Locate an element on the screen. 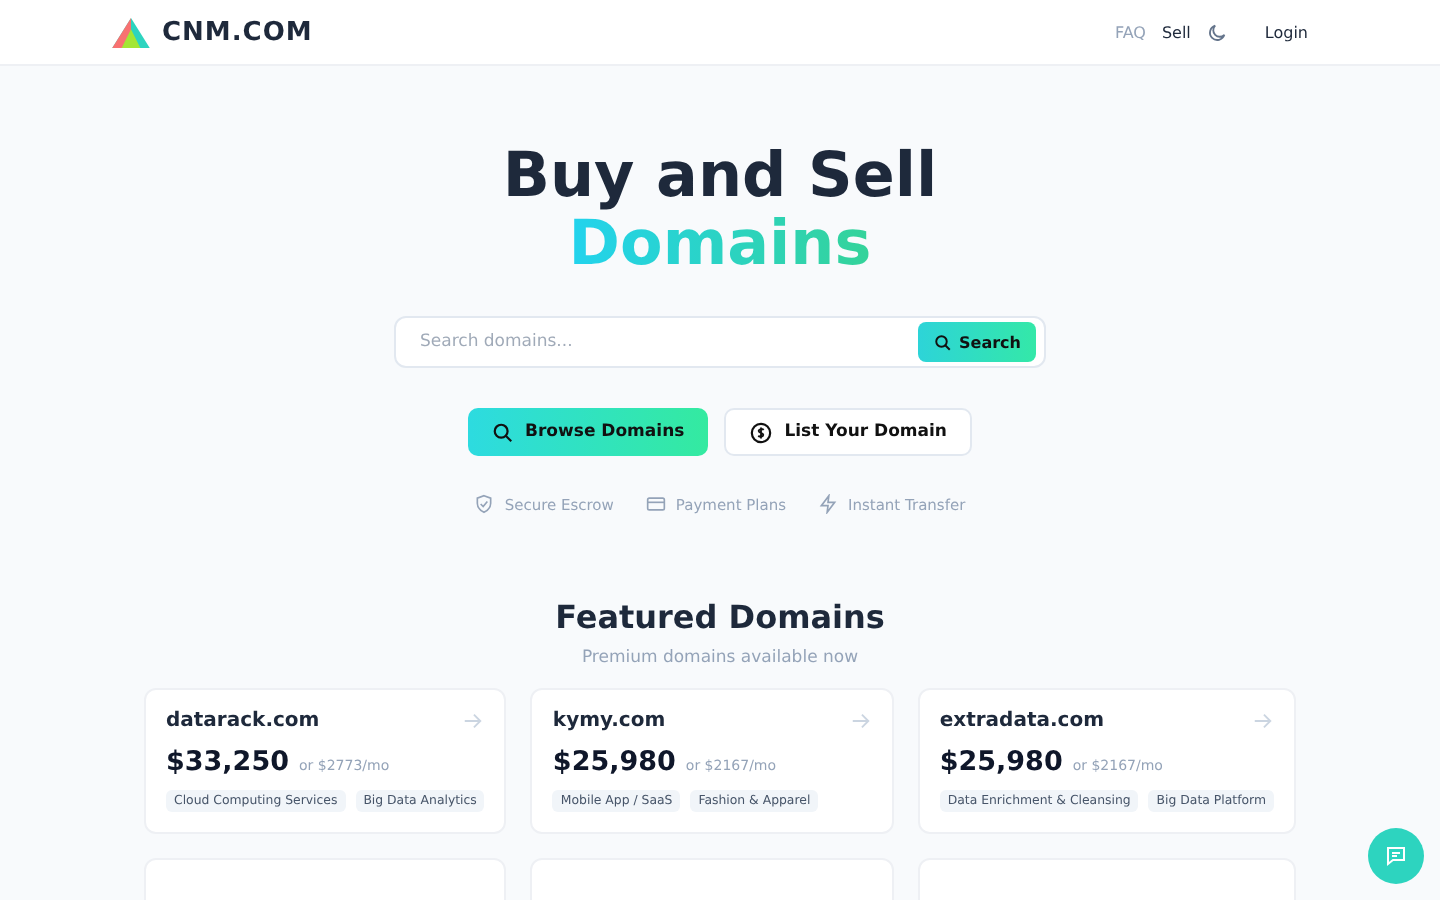 This screenshot has width=1440, height=900. nav-link: Sell is located at coordinates (1176, 32).